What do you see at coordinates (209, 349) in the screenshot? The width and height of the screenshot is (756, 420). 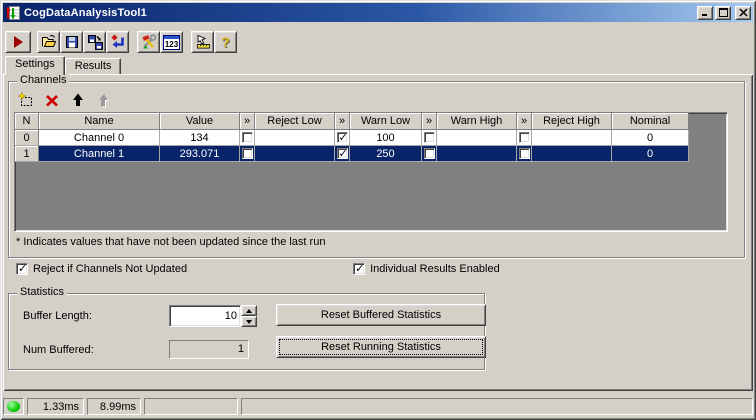 I see `num-buffered-field: 1` at bounding box center [209, 349].